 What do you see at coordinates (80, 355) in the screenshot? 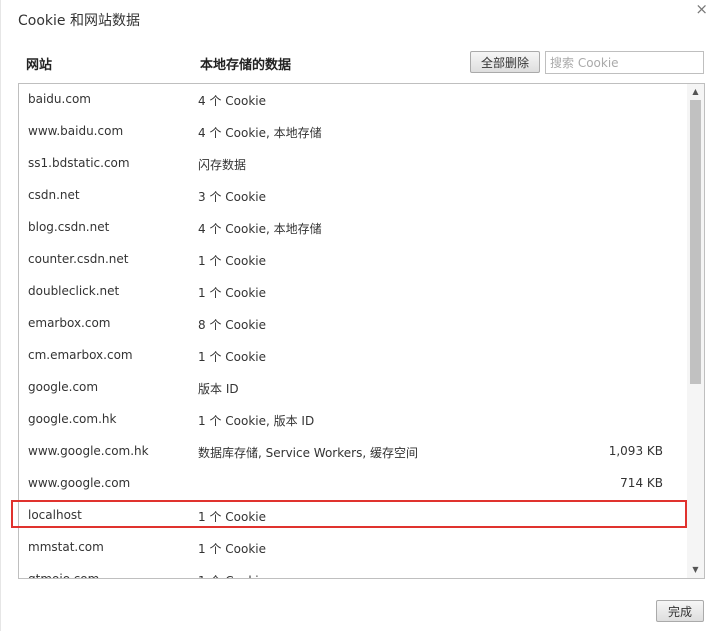
I see `site-name: cm.emarbox.com` at bounding box center [80, 355].